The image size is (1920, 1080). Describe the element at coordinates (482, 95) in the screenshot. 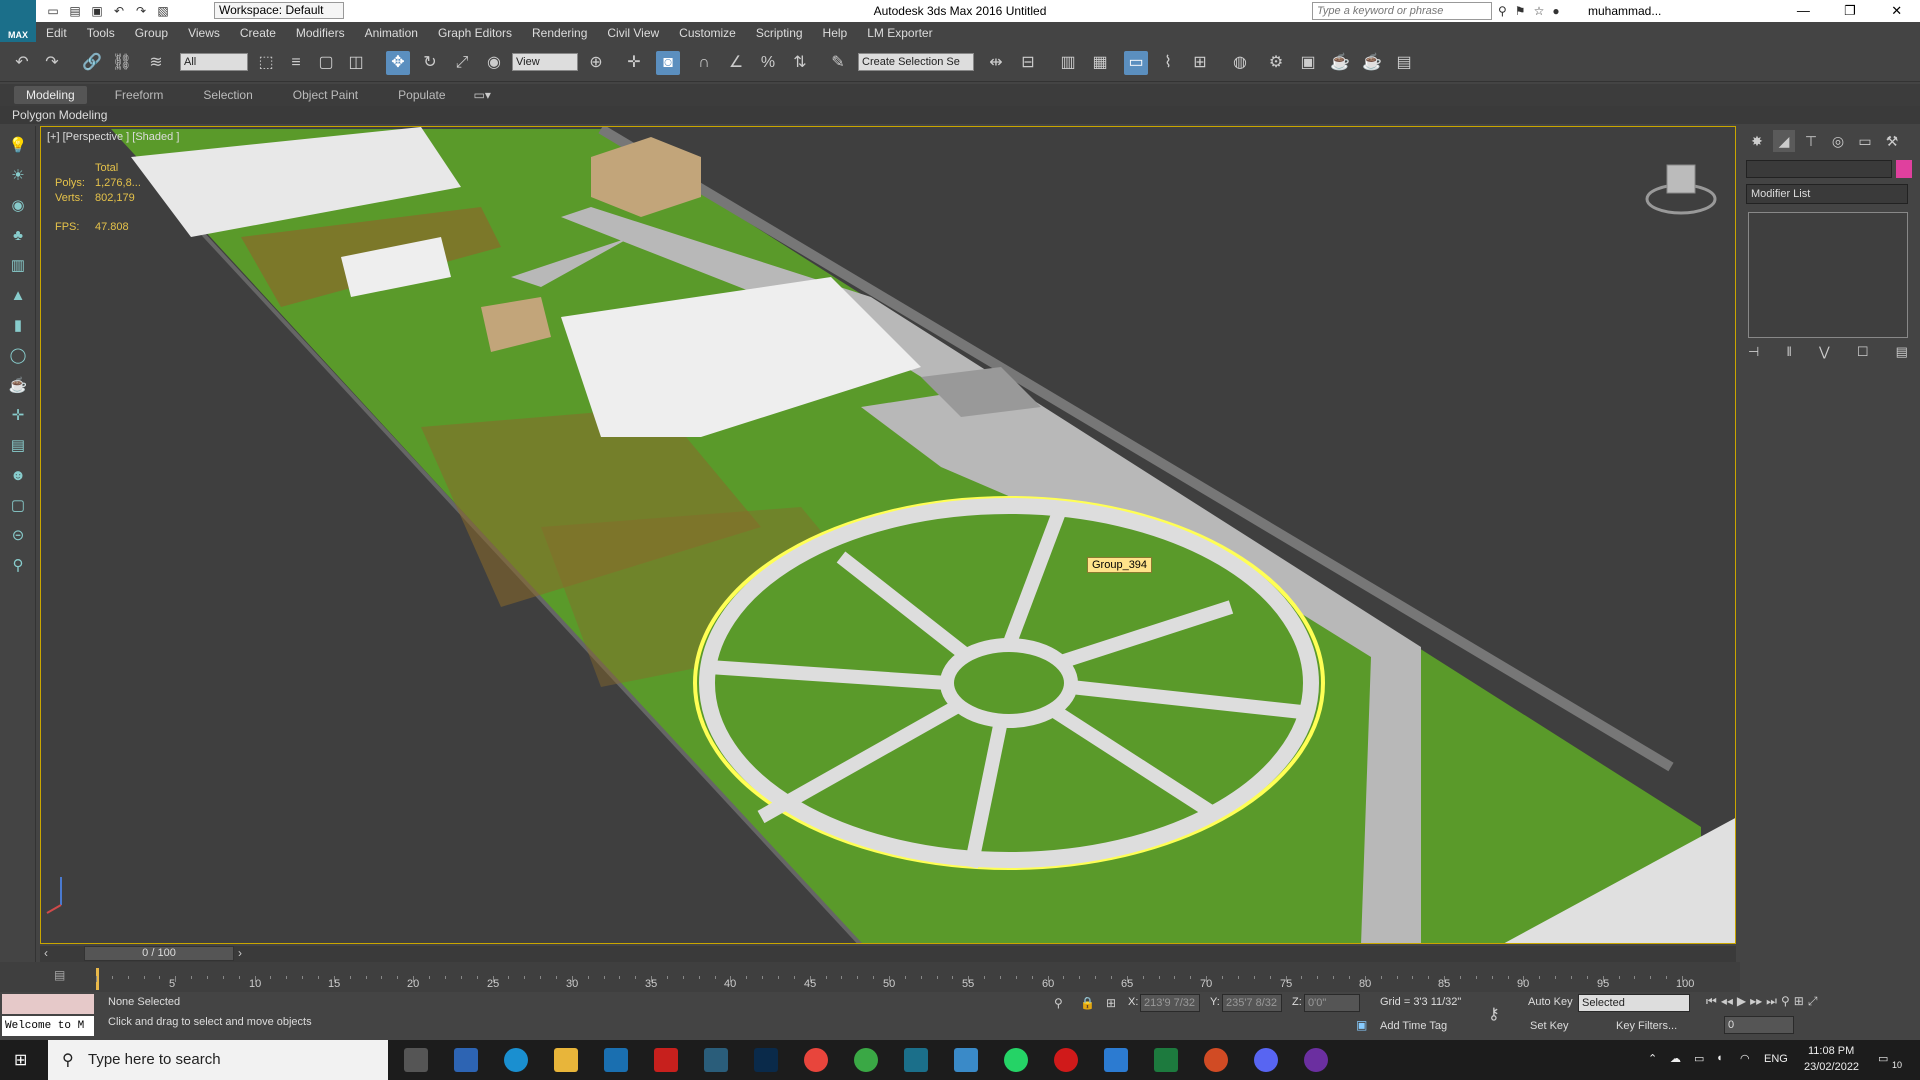

I see `ribbon-options-icon: ▭▾` at that location.